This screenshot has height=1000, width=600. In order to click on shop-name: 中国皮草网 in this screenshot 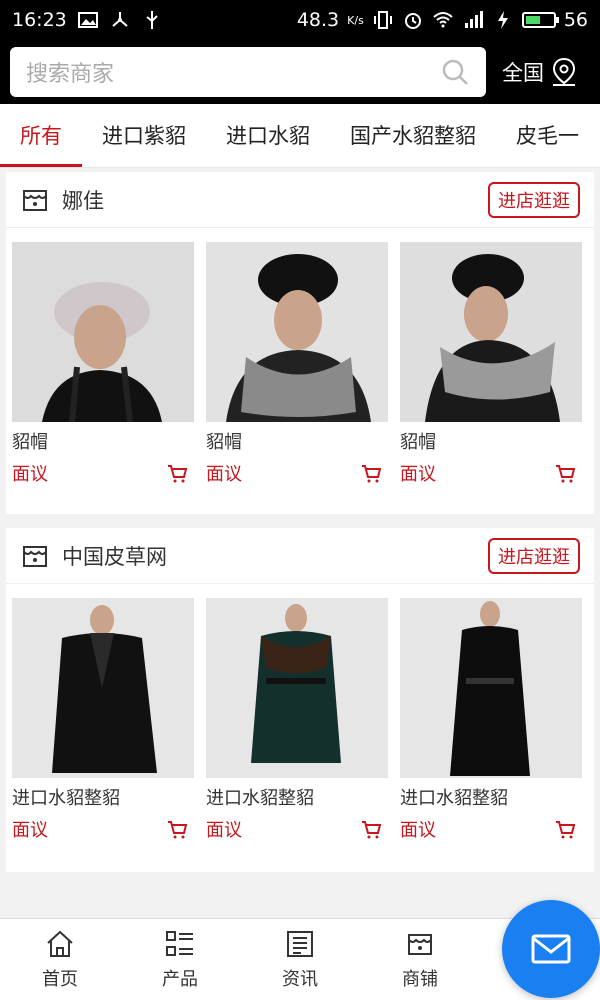, I will do `click(114, 556)`.